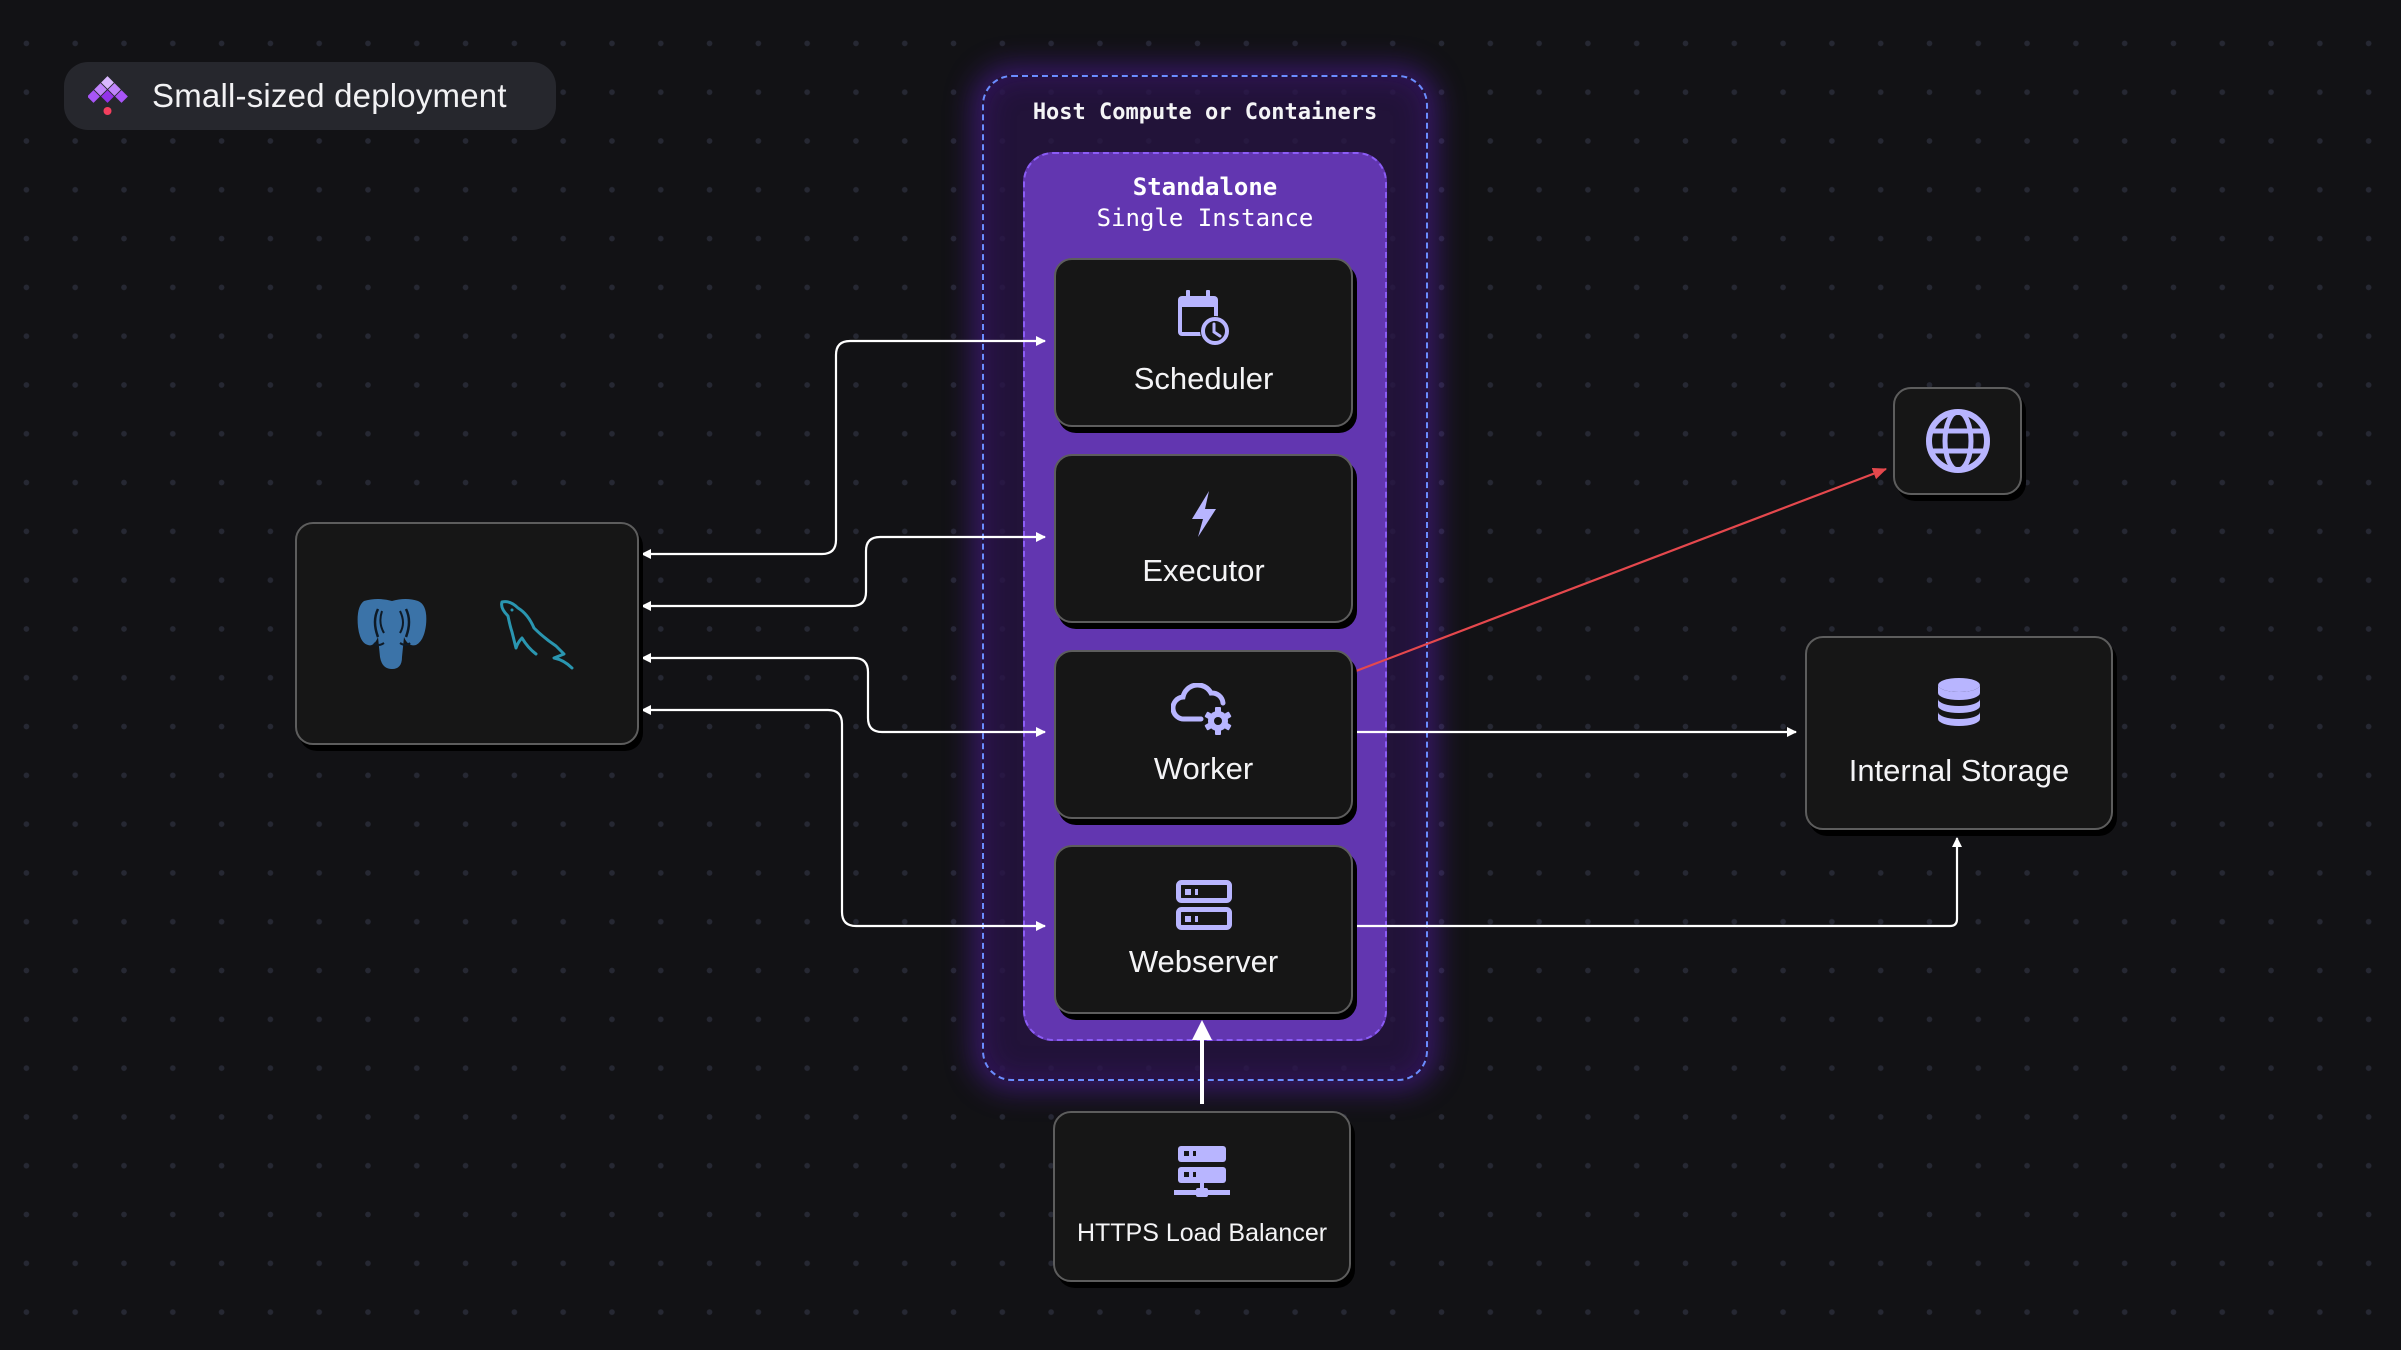 This screenshot has height=1350, width=2401. What do you see at coordinates (1203, 378) in the screenshot?
I see `scheduler-label: Scheduler` at bounding box center [1203, 378].